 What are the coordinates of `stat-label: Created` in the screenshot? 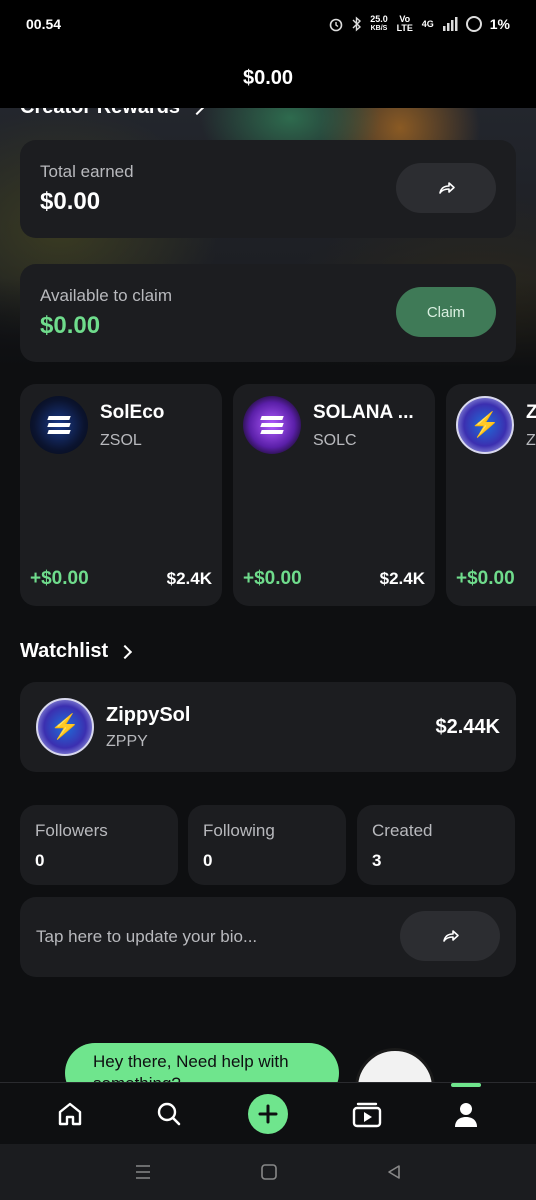 It's located at (402, 830).